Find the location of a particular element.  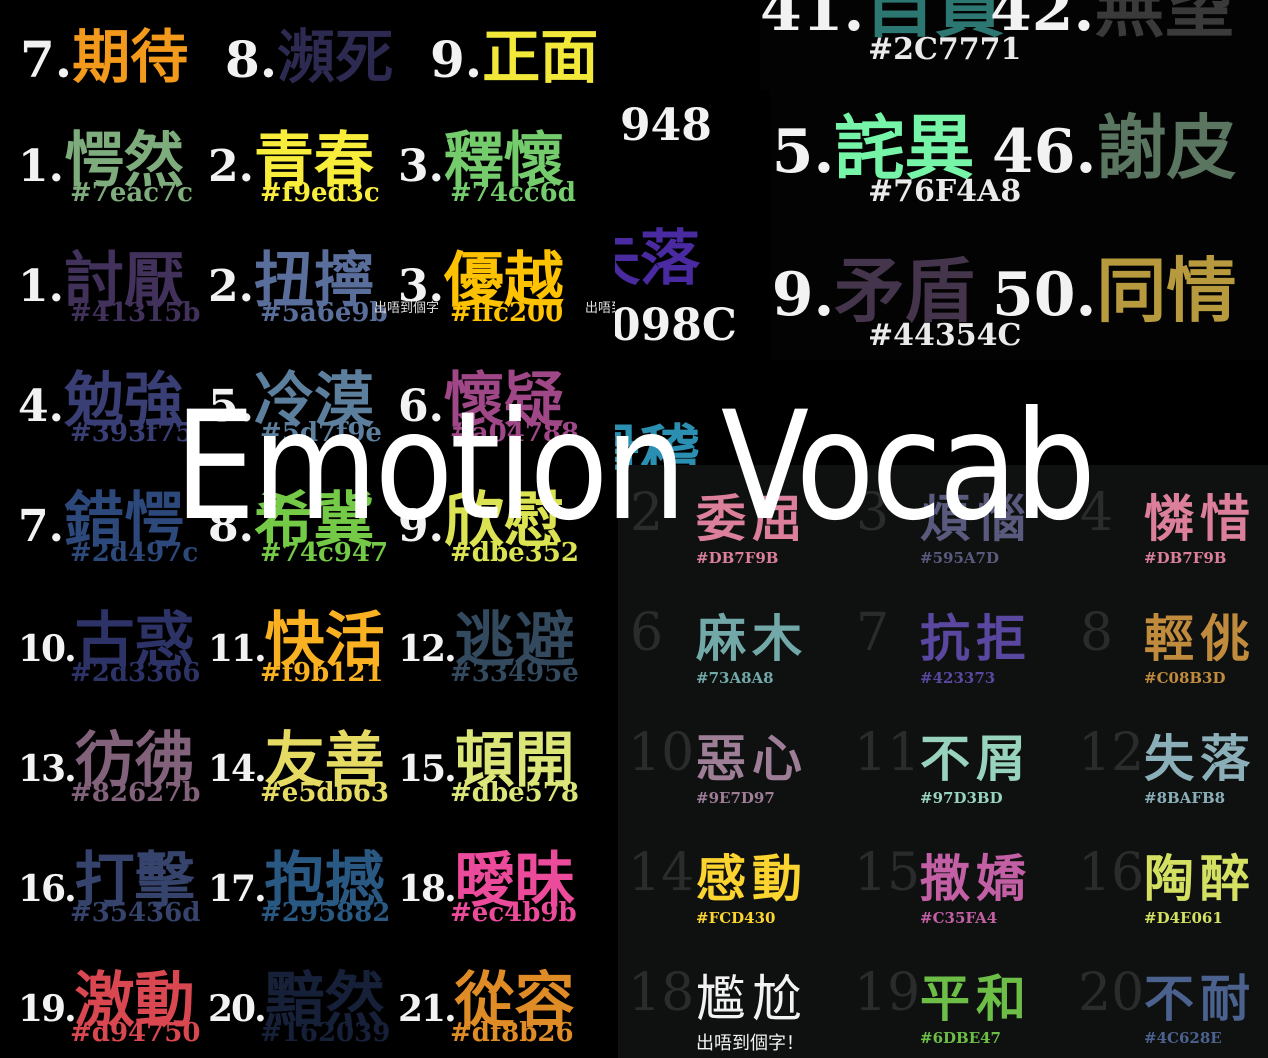

entry-number: 13. is located at coordinates (47, 769).